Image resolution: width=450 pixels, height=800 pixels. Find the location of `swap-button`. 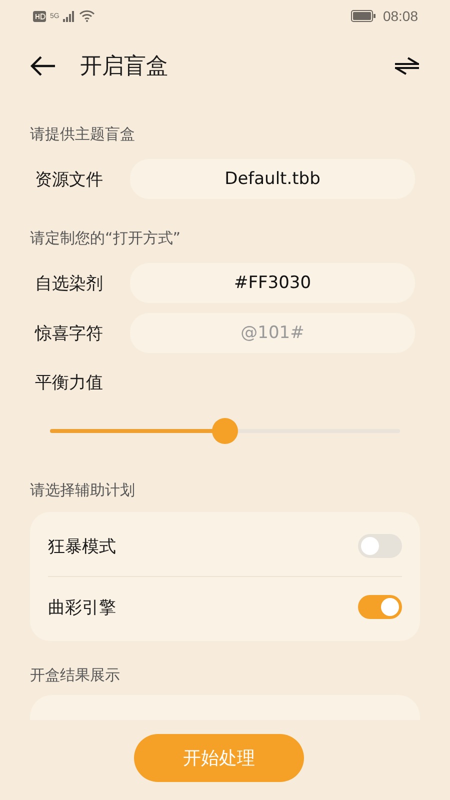

swap-button is located at coordinates (407, 66).